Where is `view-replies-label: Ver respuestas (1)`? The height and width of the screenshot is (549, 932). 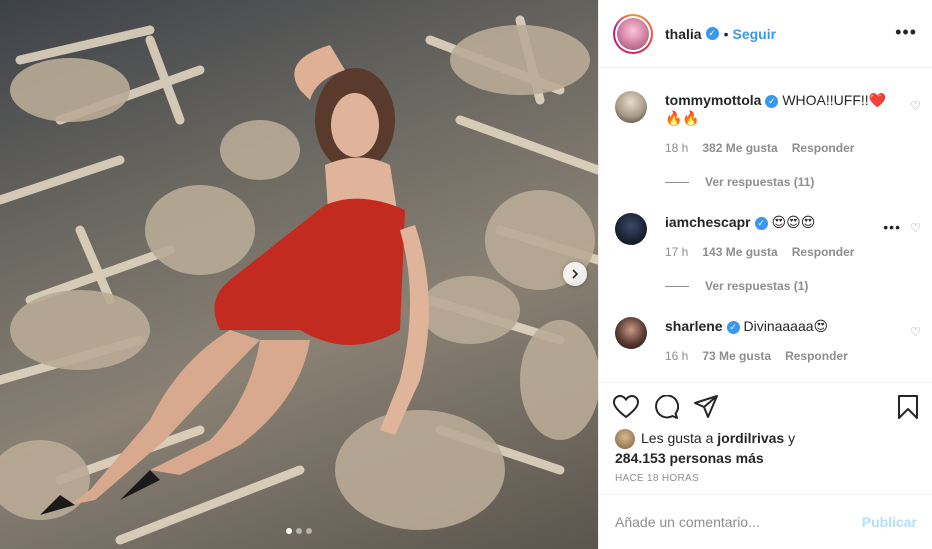
view-replies-label: Ver respuestas (1) is located at coordinates (757, 286).